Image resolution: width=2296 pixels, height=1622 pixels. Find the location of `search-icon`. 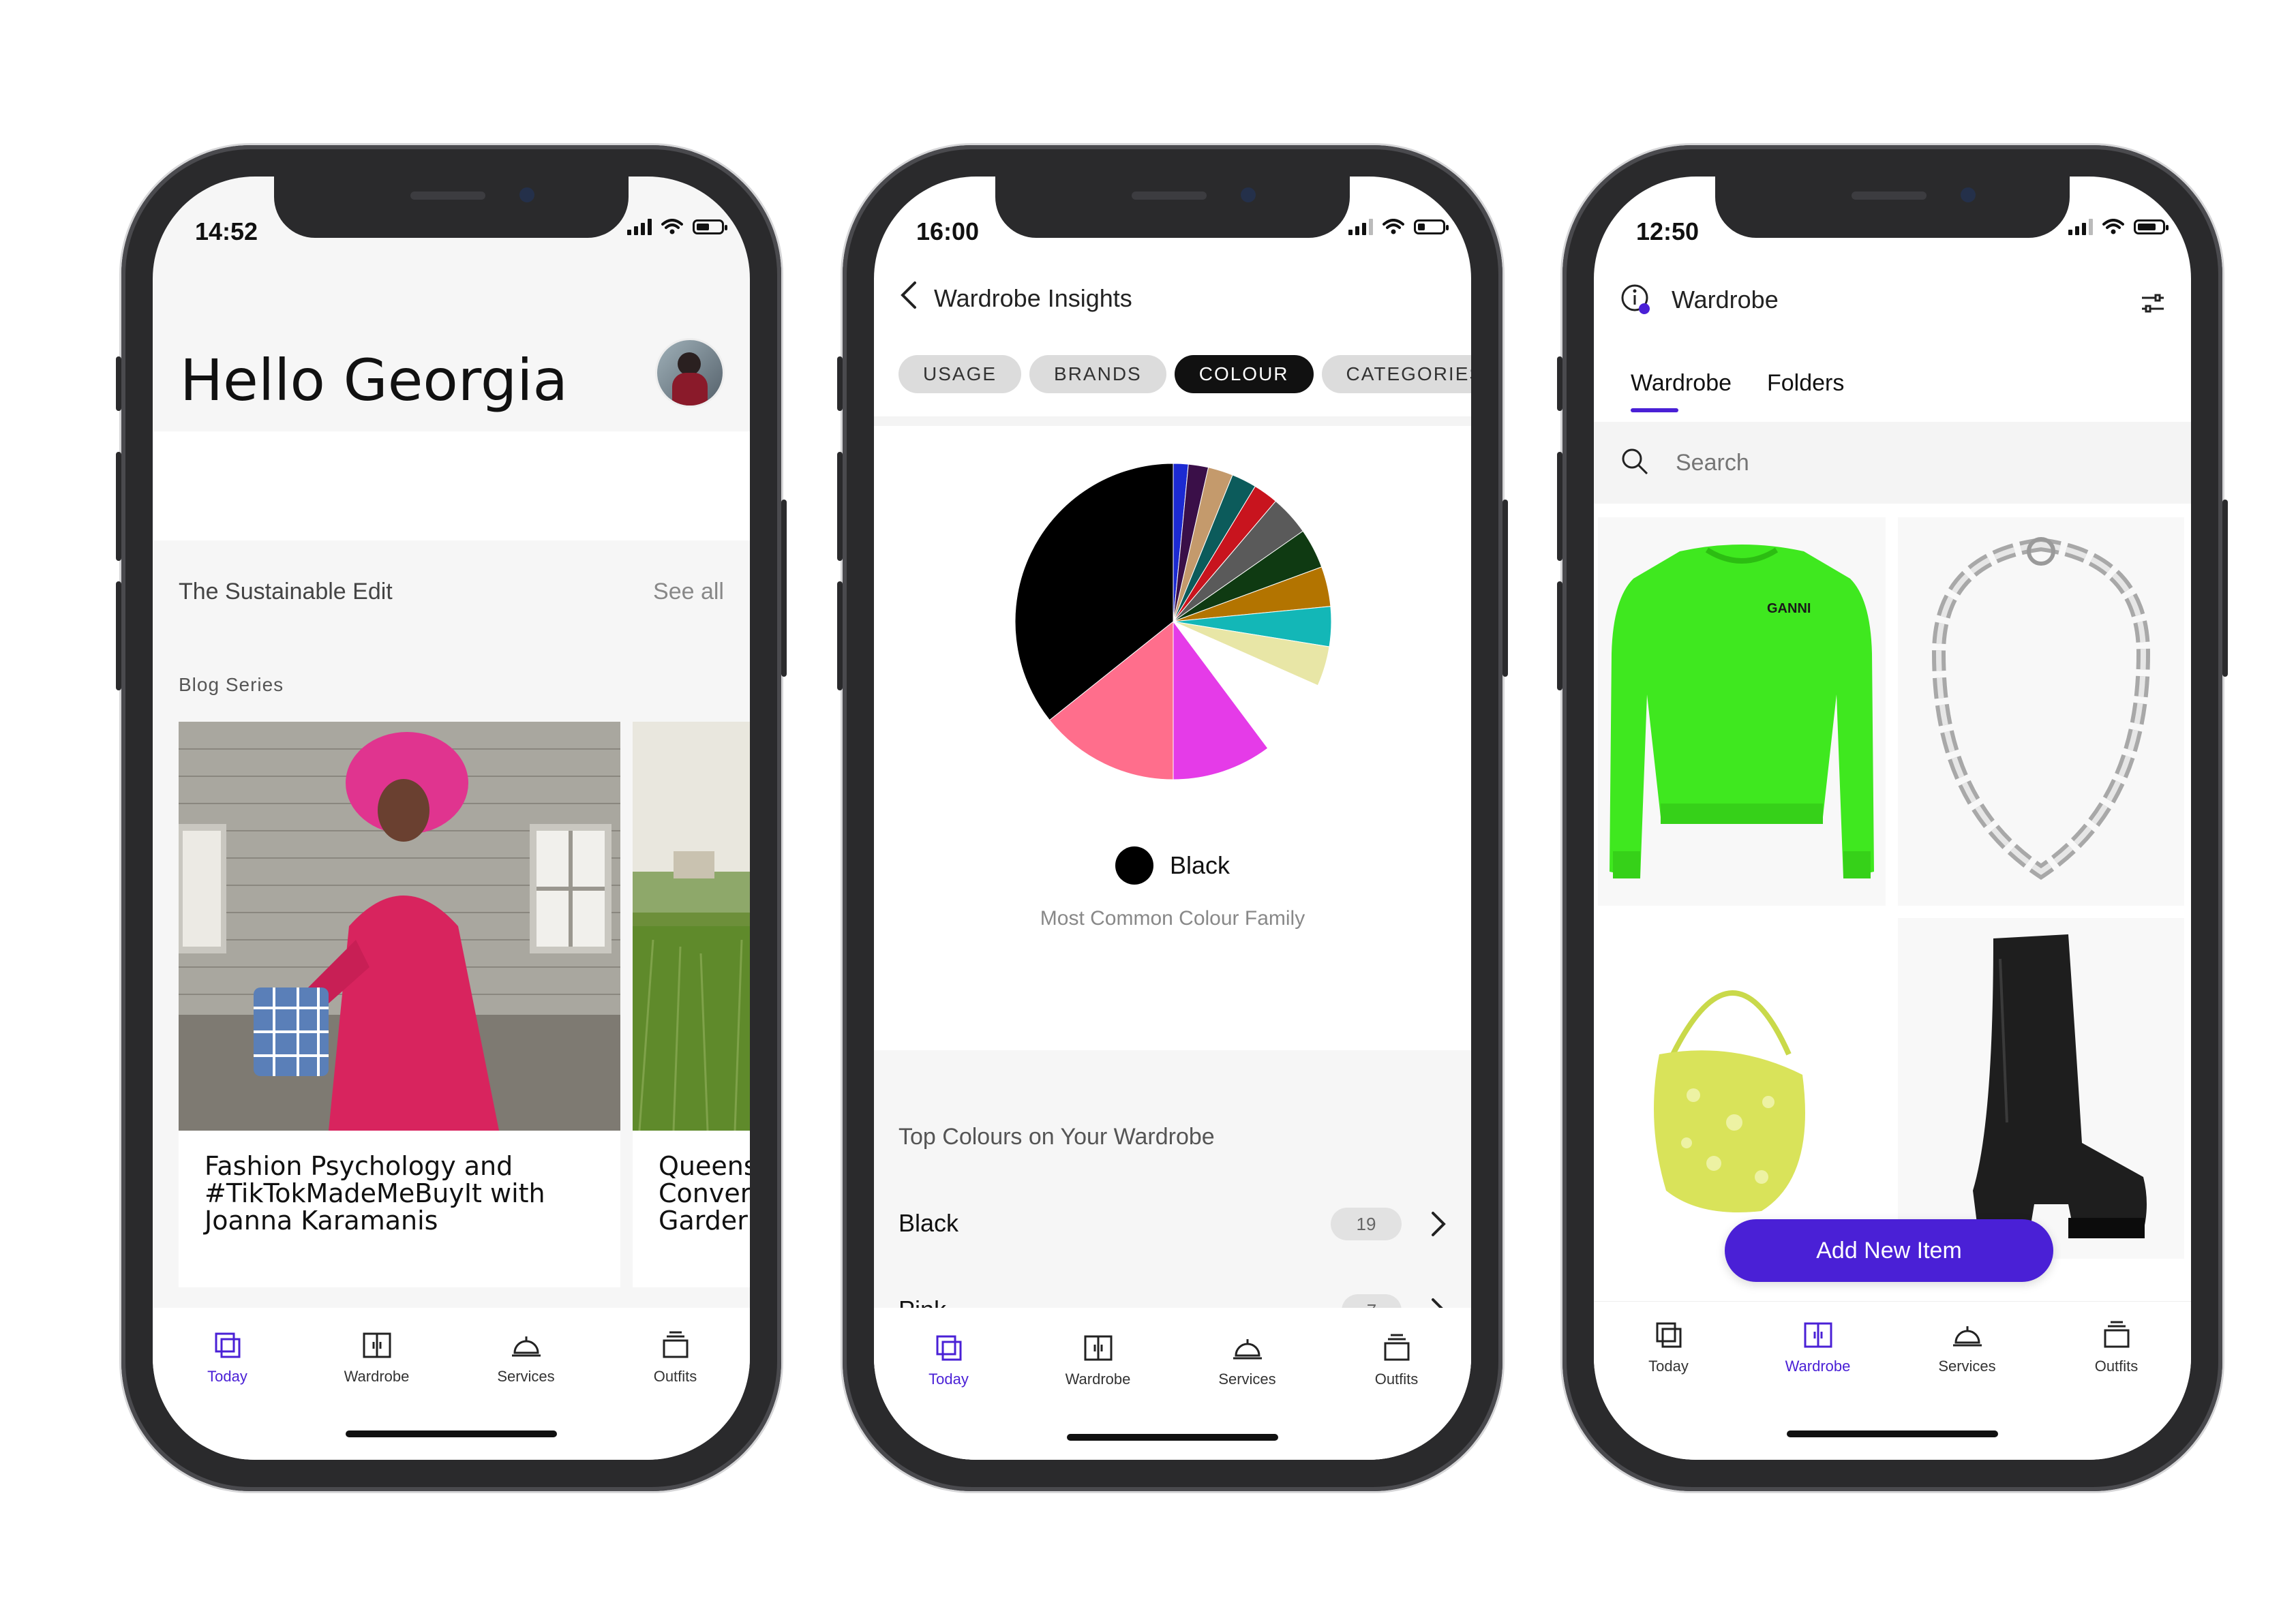

search-icon is located at coordinates (1635, 461).